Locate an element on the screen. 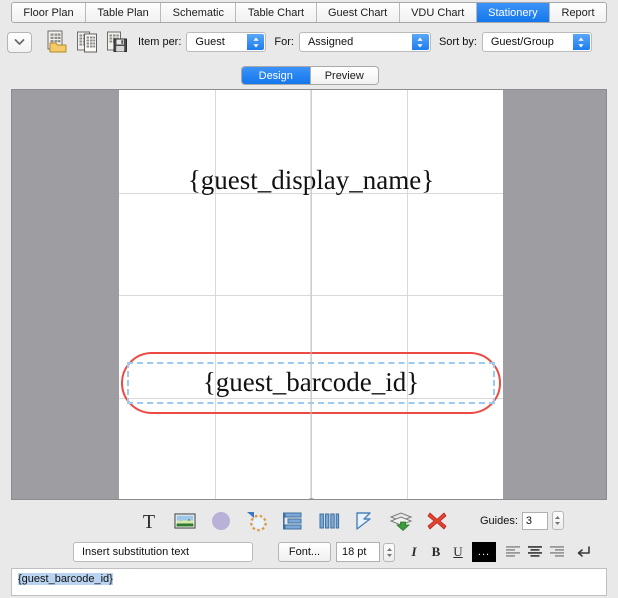 This screenshot has height=598, width=618. preview-mode-button: Preview is located at coordinates (344, 75).